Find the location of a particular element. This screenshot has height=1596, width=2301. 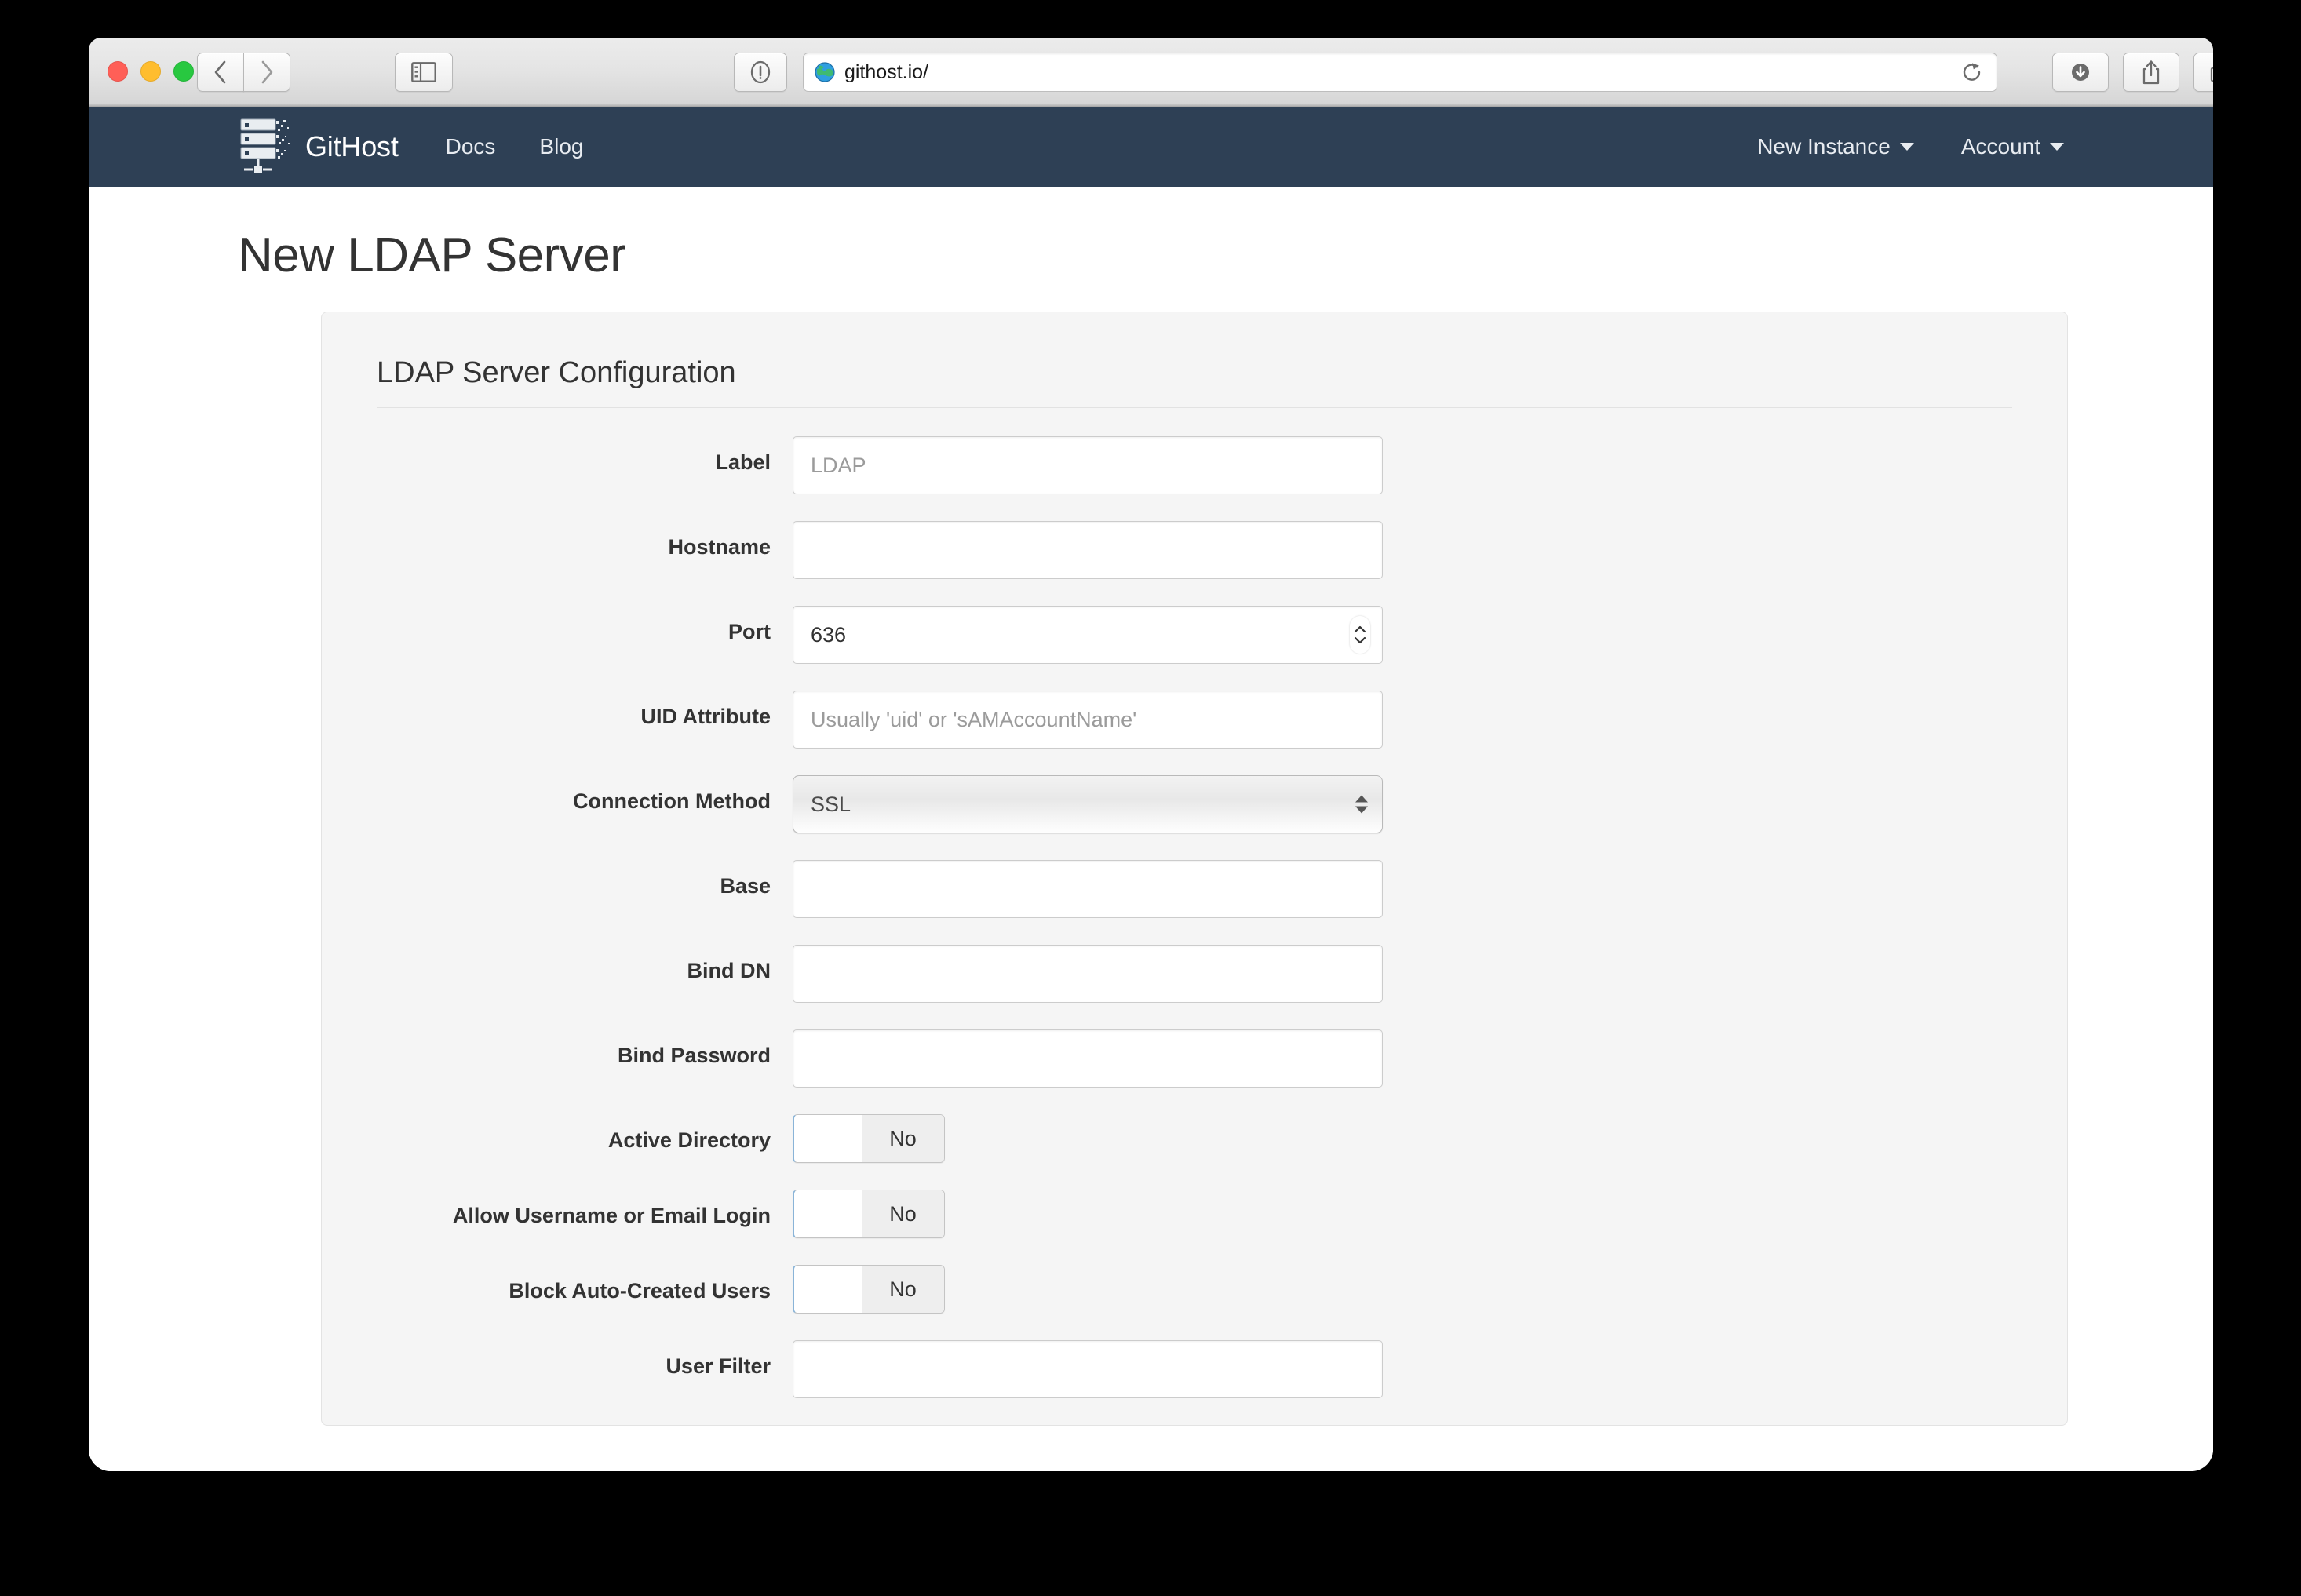

nav-dropdown-new-instance-label: New Instance is located at coordinates (1824, 146).